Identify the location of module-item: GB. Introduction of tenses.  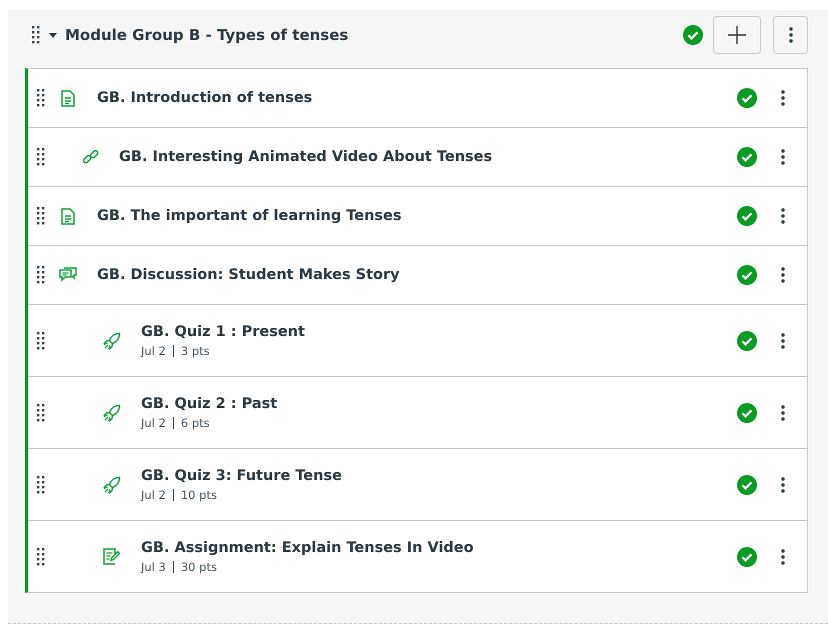
(417, 98).